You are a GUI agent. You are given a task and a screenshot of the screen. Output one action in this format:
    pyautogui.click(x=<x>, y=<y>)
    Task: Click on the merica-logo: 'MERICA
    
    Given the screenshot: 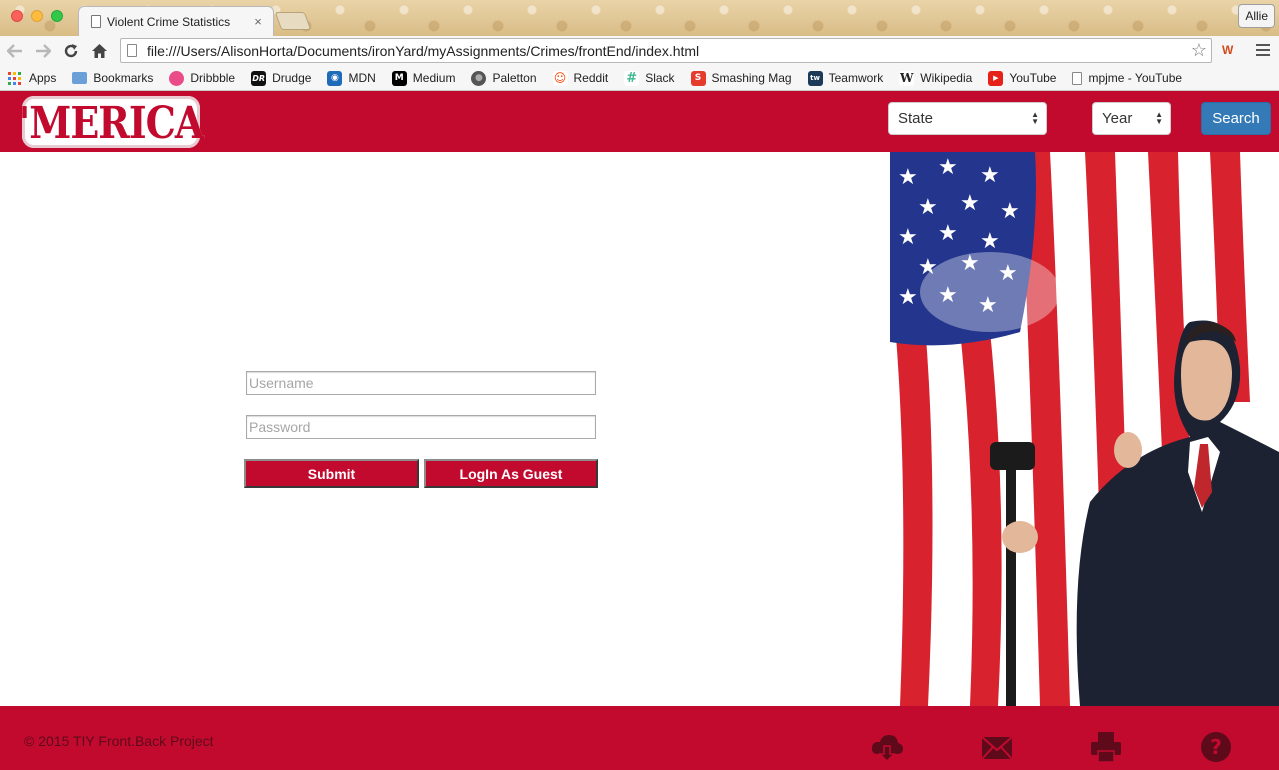 What is the action you would take?
    pyautogui.click(x=111, y=122)
    